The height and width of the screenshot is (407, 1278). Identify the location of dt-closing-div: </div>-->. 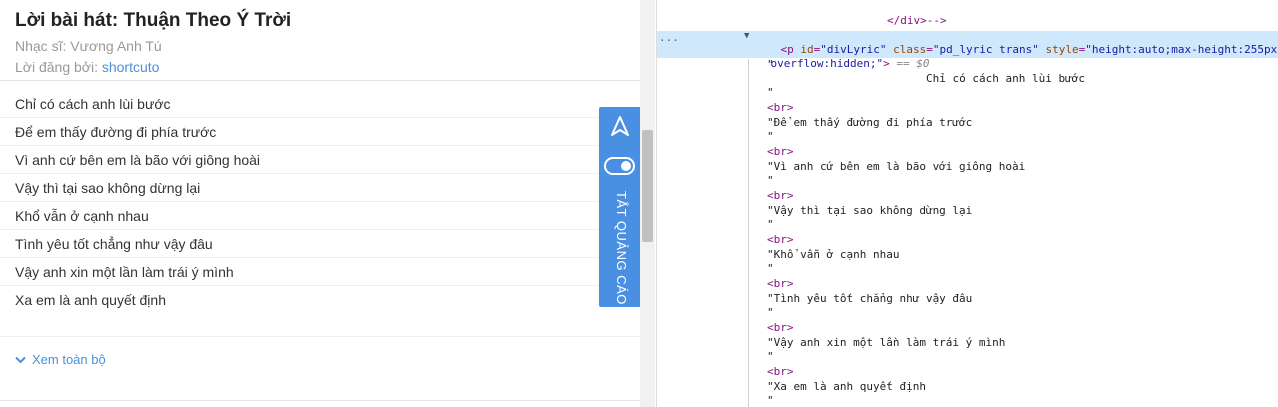
(917, 20).